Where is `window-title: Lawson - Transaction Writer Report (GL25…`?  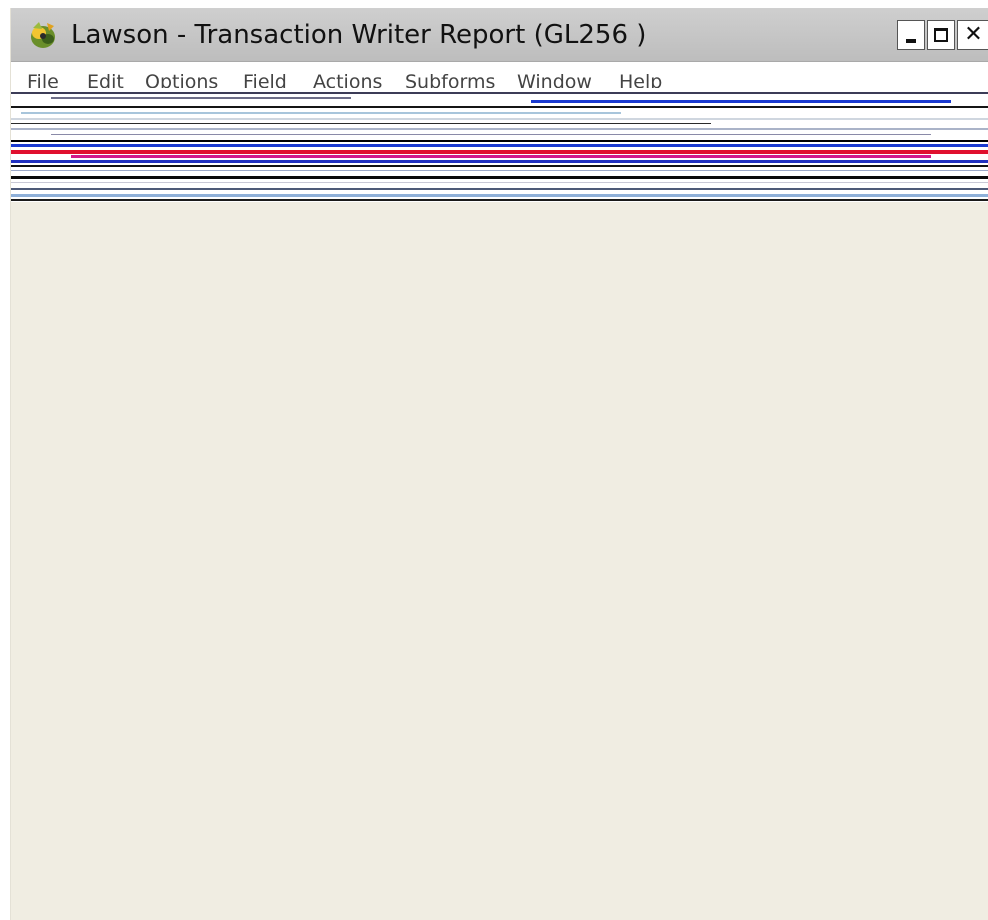
window-title: Lawson - Transaction Writer Report (GL25… is located at coordinates (359, 35).